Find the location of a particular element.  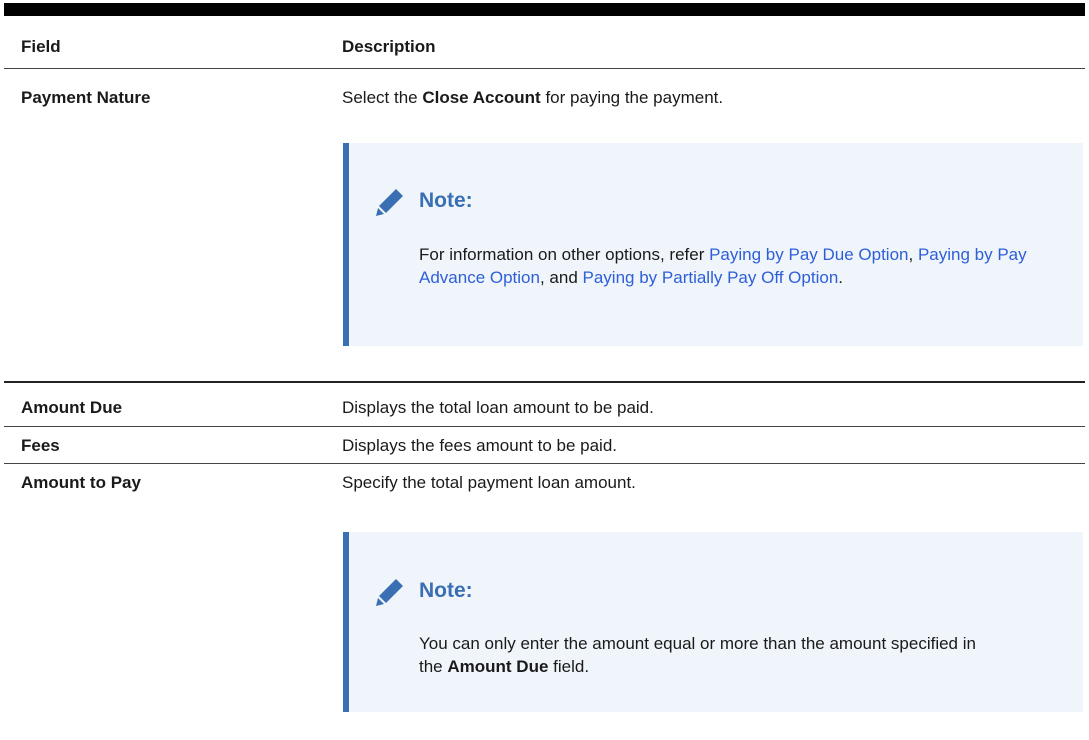

link-partially-pay-off-option: Paying by Partially Pay Off Option is located at coordinates (711, 277).